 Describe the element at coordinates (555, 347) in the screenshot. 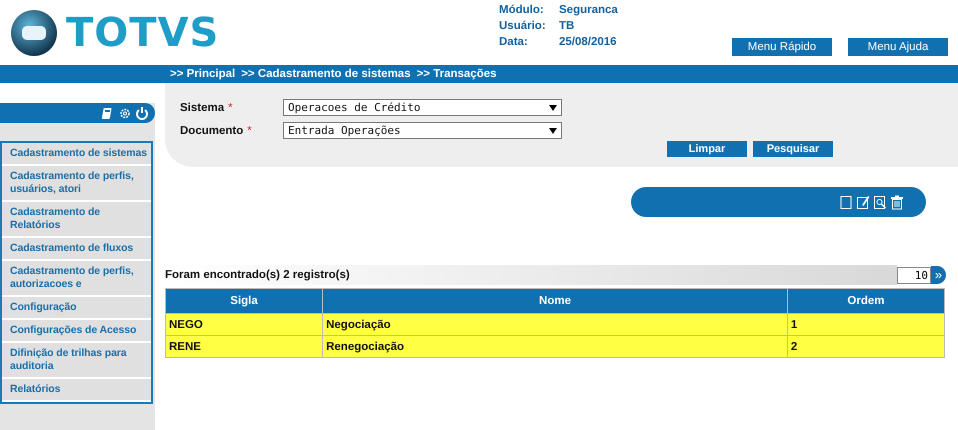

I see `table-cell: Renegociação` at that location.